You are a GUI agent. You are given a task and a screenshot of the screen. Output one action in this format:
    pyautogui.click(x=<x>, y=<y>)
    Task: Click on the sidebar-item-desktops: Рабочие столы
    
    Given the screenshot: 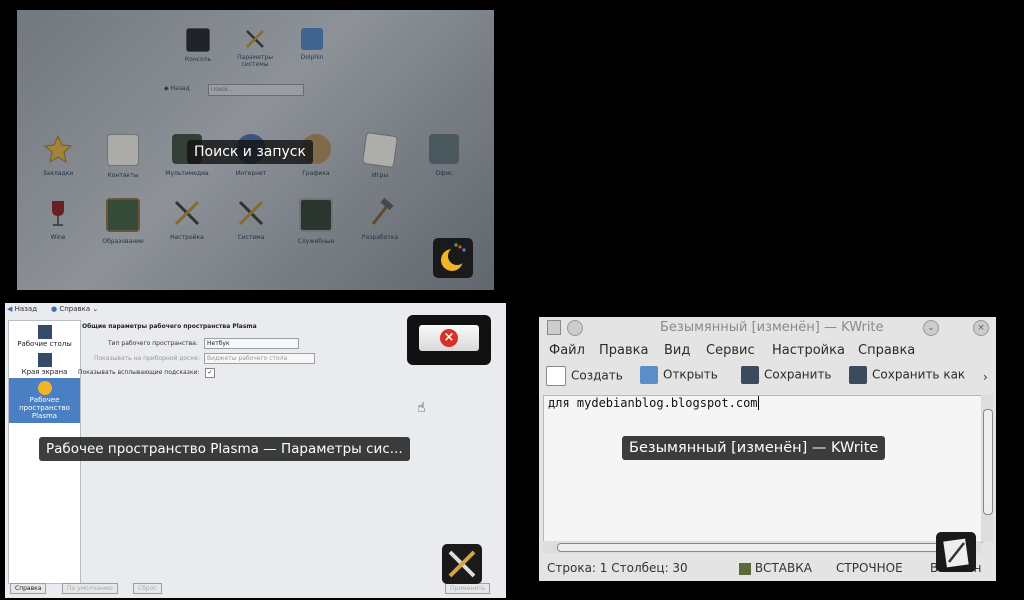 What is the action you would take?
    pyautogui.click(x=44, y=335)
    